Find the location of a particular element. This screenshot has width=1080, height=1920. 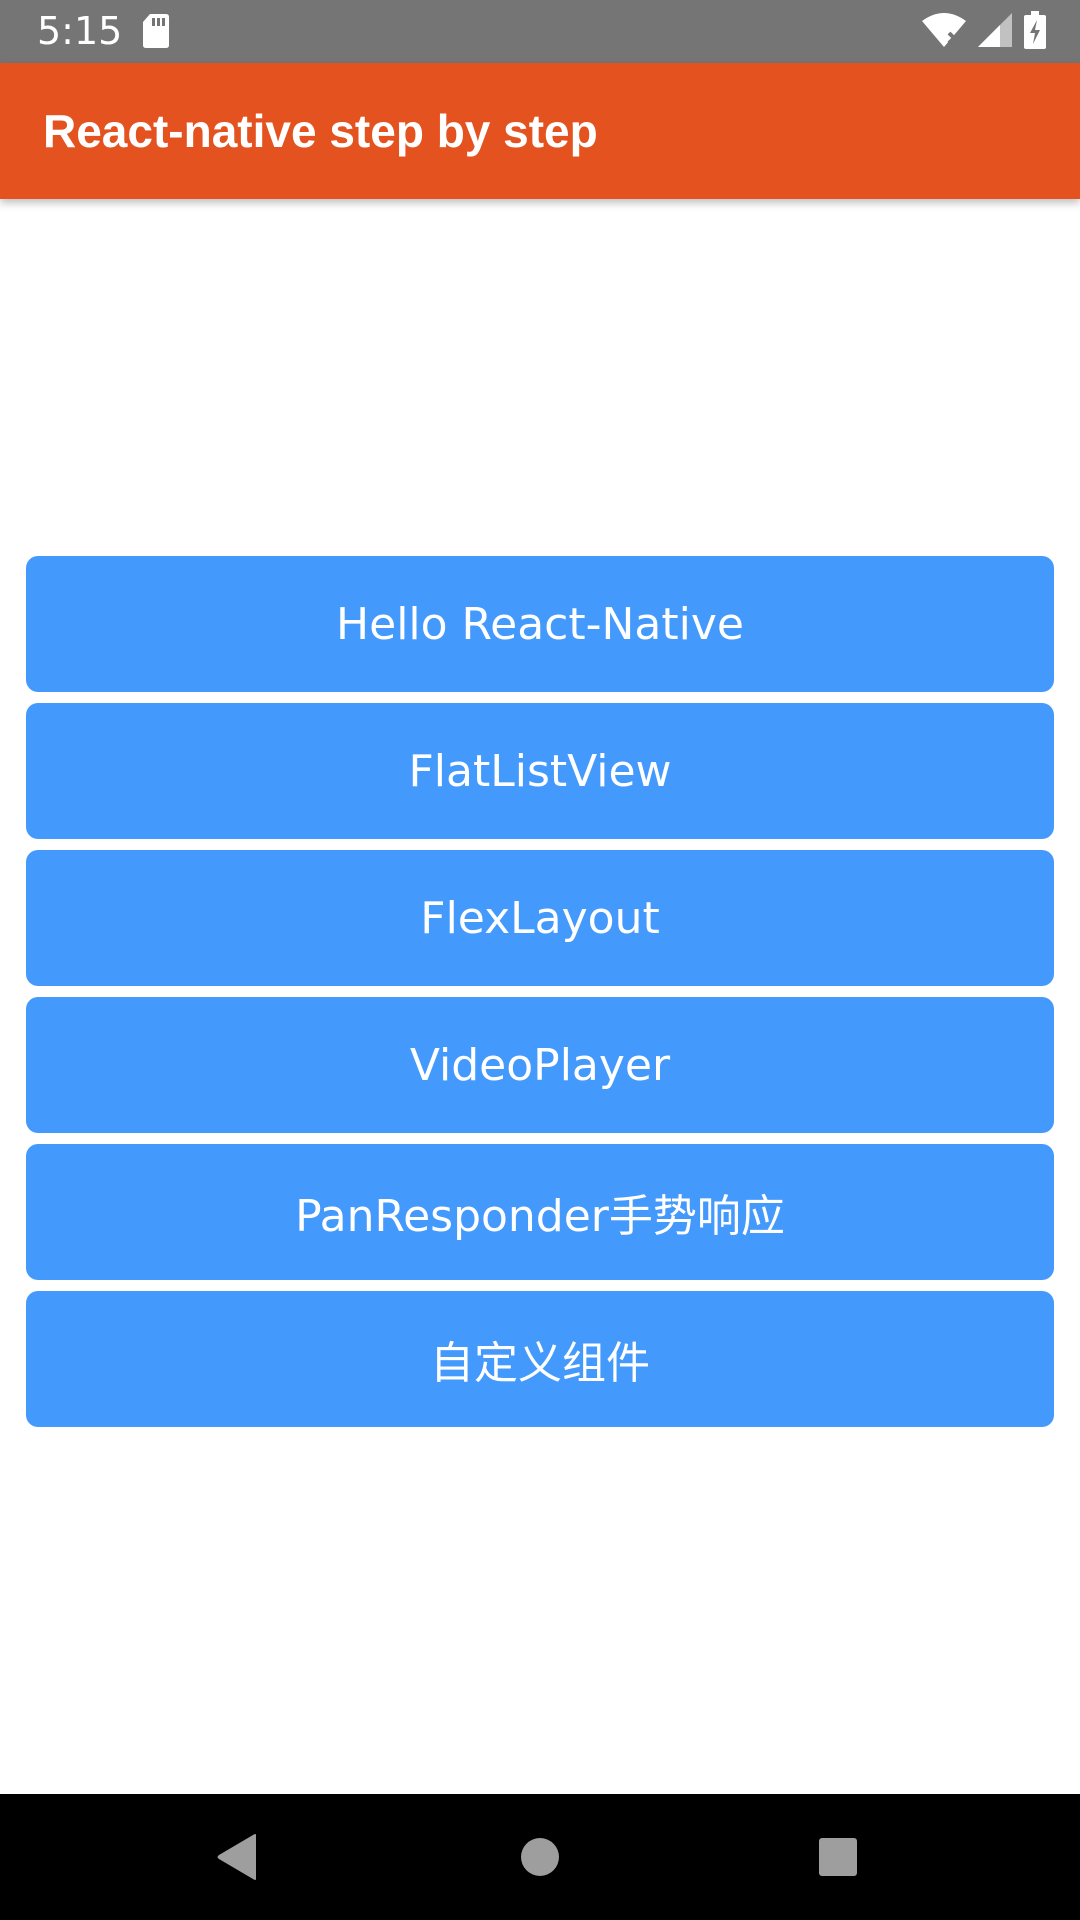

sd-card-icon is located at coordinates (156, 31).